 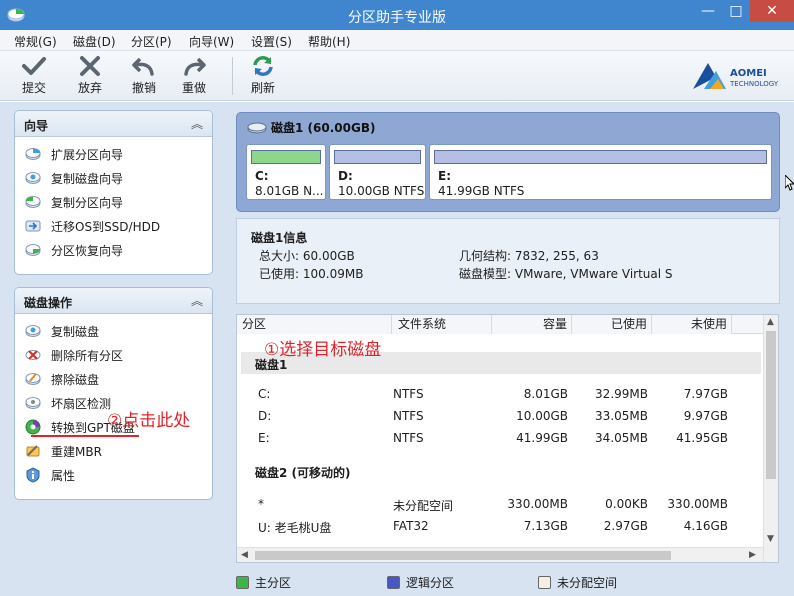 I want to click on disk-op-label: 删除所有分区, so click(x=87, y=355).